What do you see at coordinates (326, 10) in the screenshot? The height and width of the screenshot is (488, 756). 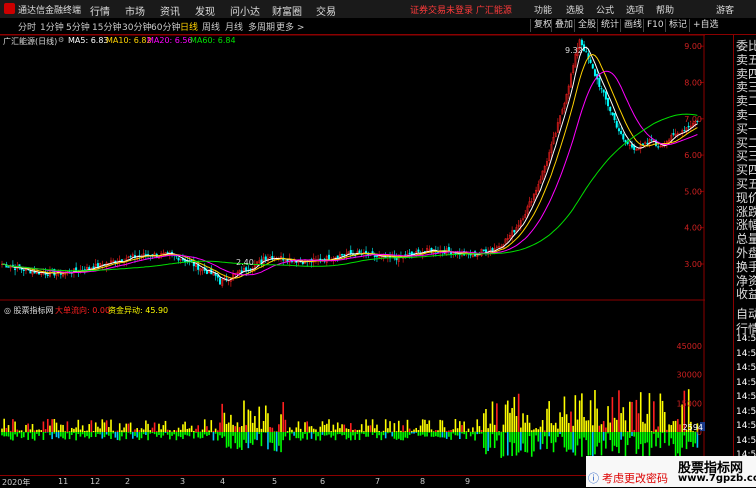 I see `menu-jiaoyi: 交易` at bounding box center [326, 10].